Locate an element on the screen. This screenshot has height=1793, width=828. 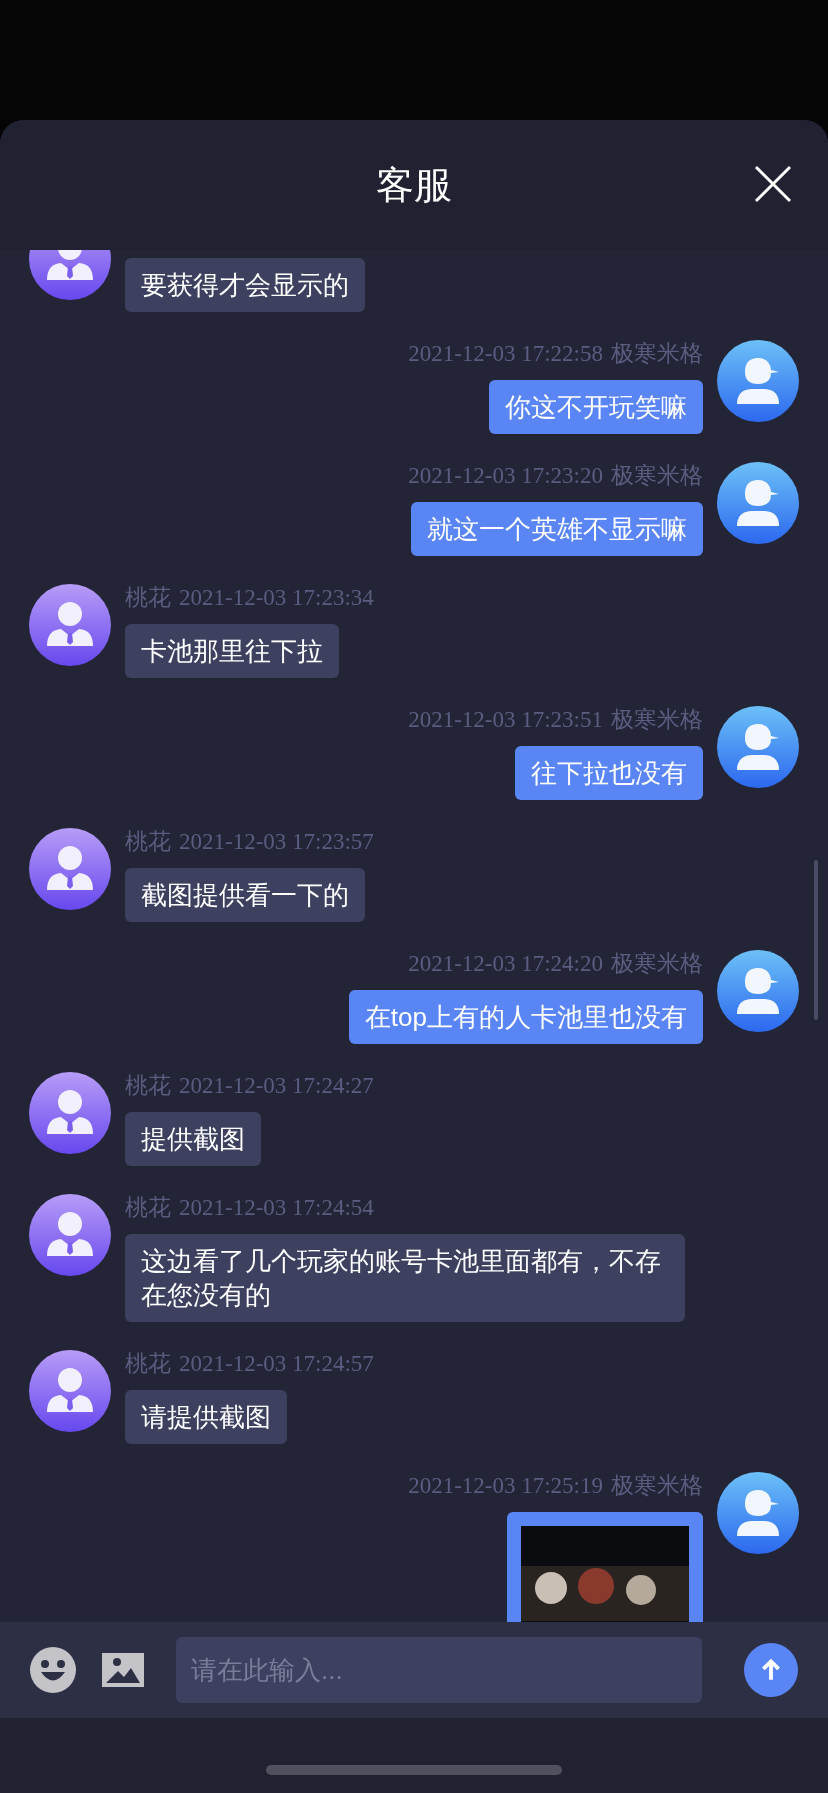
image-button is located at coordinates (123, 1670).